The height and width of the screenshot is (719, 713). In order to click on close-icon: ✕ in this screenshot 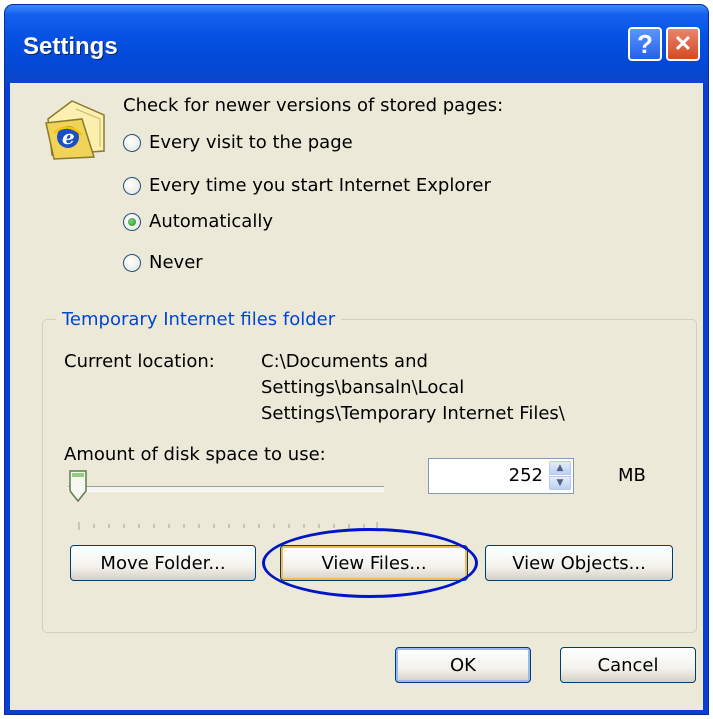, I will do `click(683, 43)`.